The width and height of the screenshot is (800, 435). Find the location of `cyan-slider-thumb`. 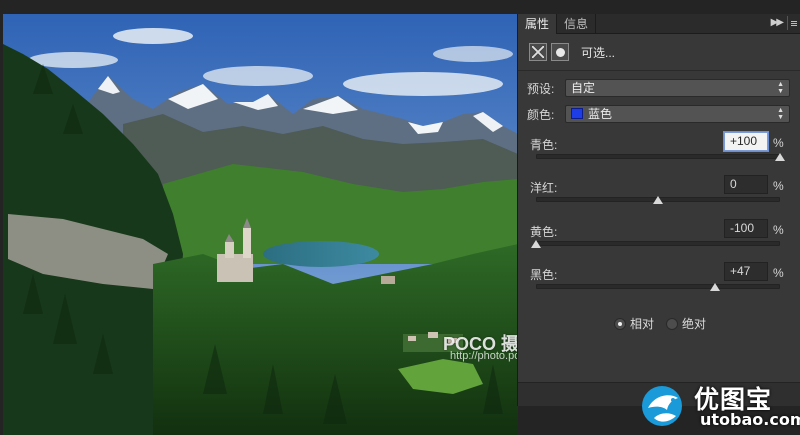

cyan-slider-thumb is located at coordinates (780, 157).